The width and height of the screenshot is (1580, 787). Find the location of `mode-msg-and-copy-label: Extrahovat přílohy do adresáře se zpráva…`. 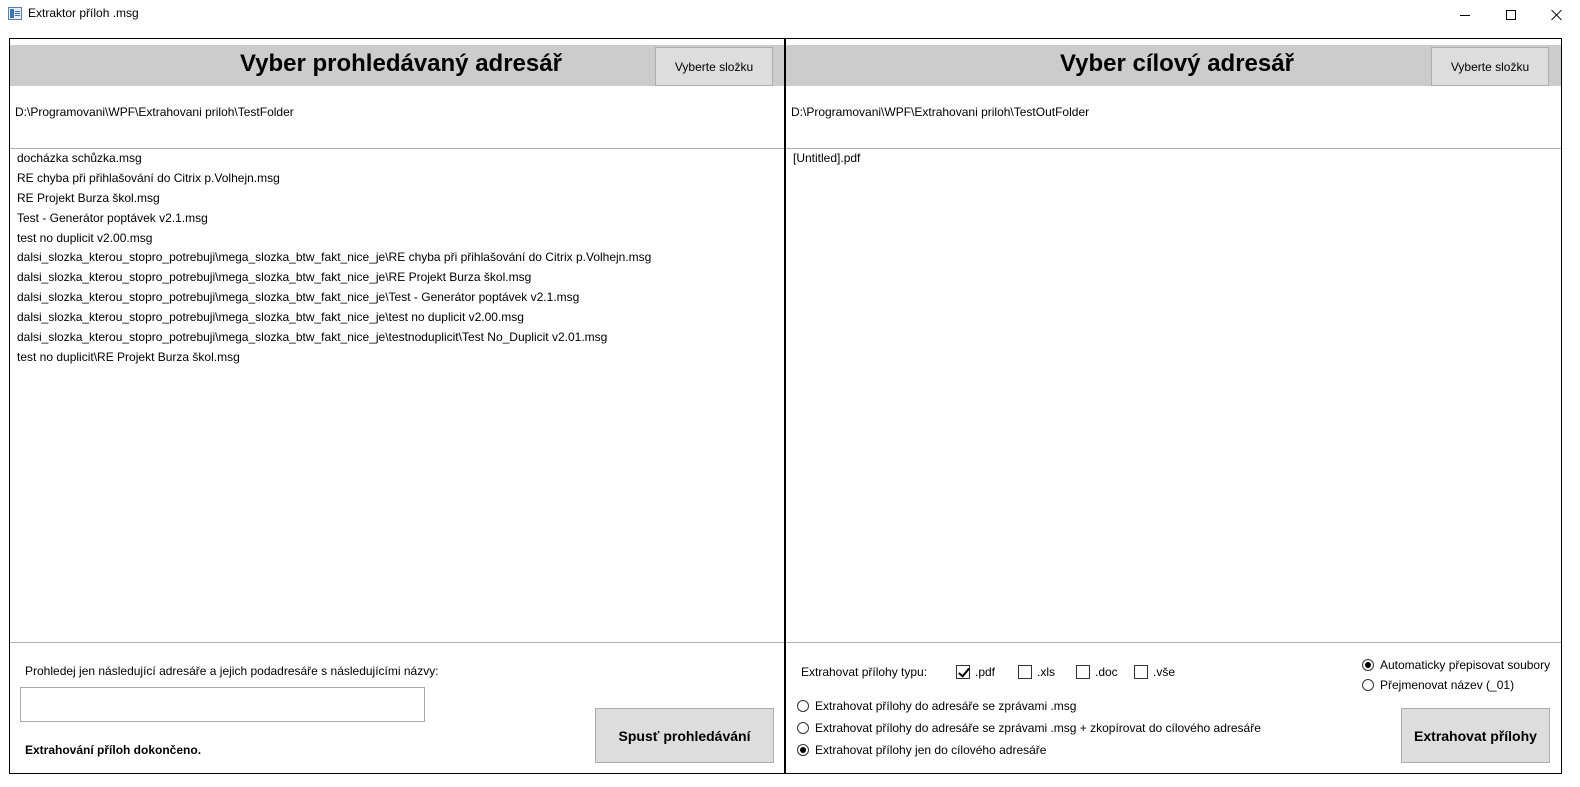

mode-msg-and-copy-label: Extrahovat přílohy do adresáře se zpráva… is located at coordinates (1038, 728).